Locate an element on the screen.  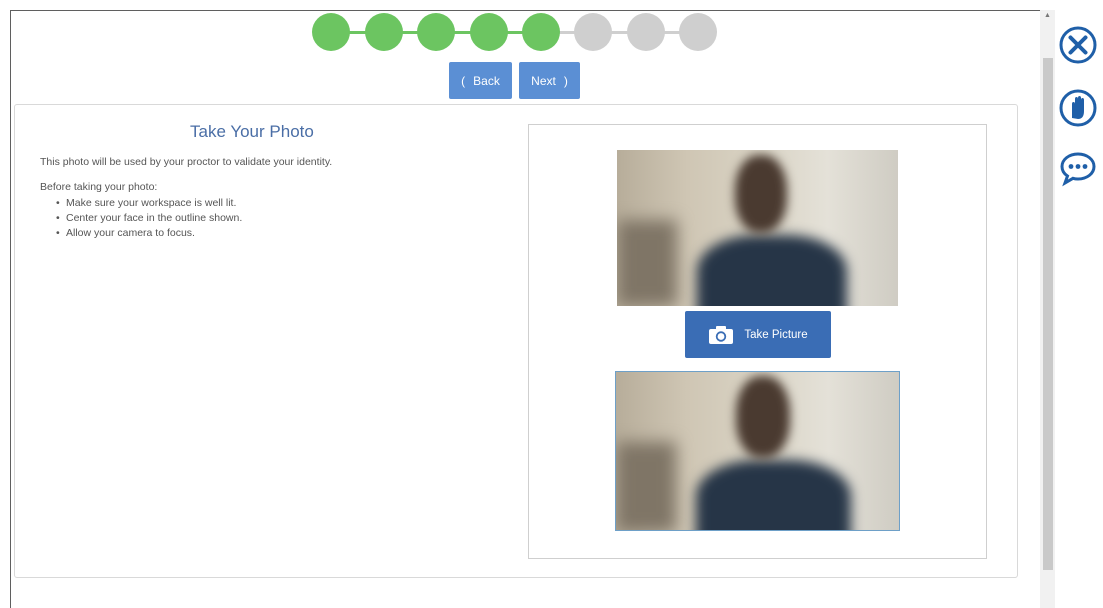
chat-icon is located at coordinates (1078, 168).